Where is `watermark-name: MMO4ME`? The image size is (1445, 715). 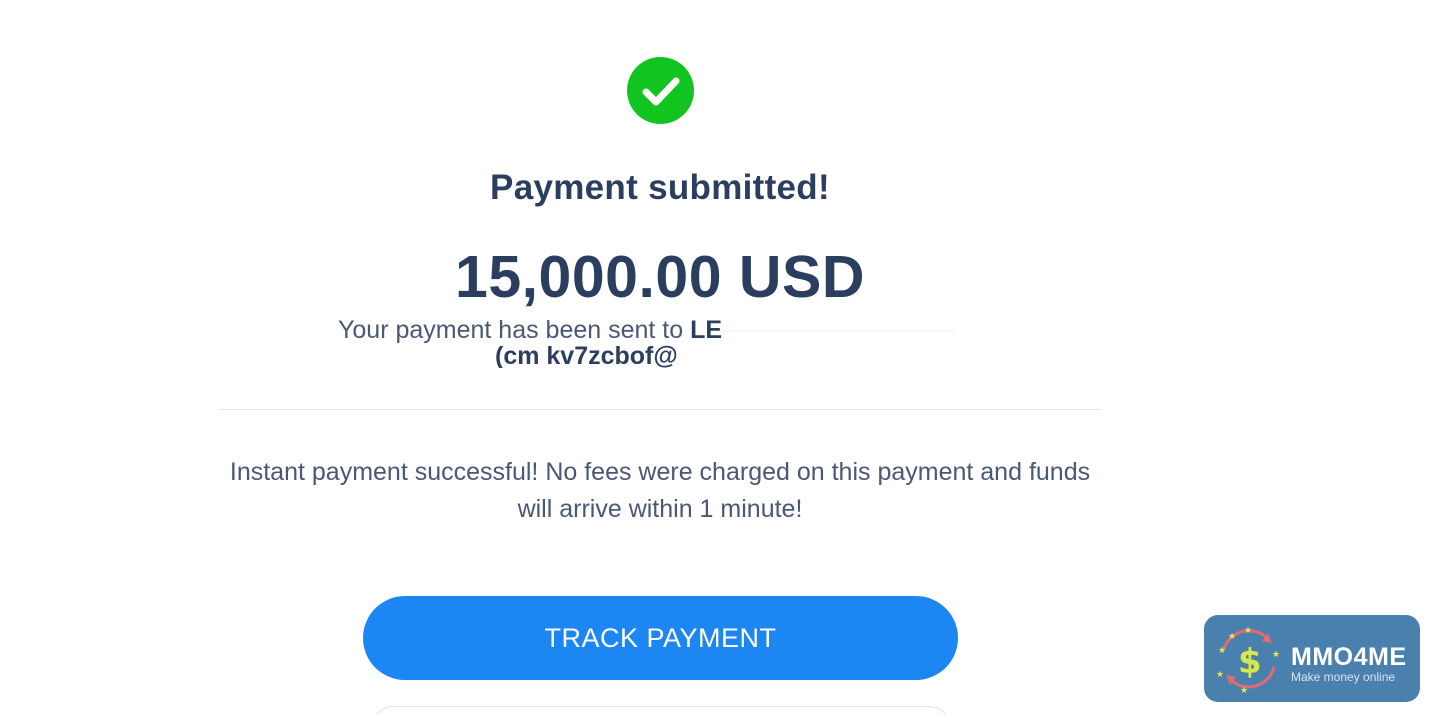 watermark-name: MMO4ME is located at coordinates (1349, 657).